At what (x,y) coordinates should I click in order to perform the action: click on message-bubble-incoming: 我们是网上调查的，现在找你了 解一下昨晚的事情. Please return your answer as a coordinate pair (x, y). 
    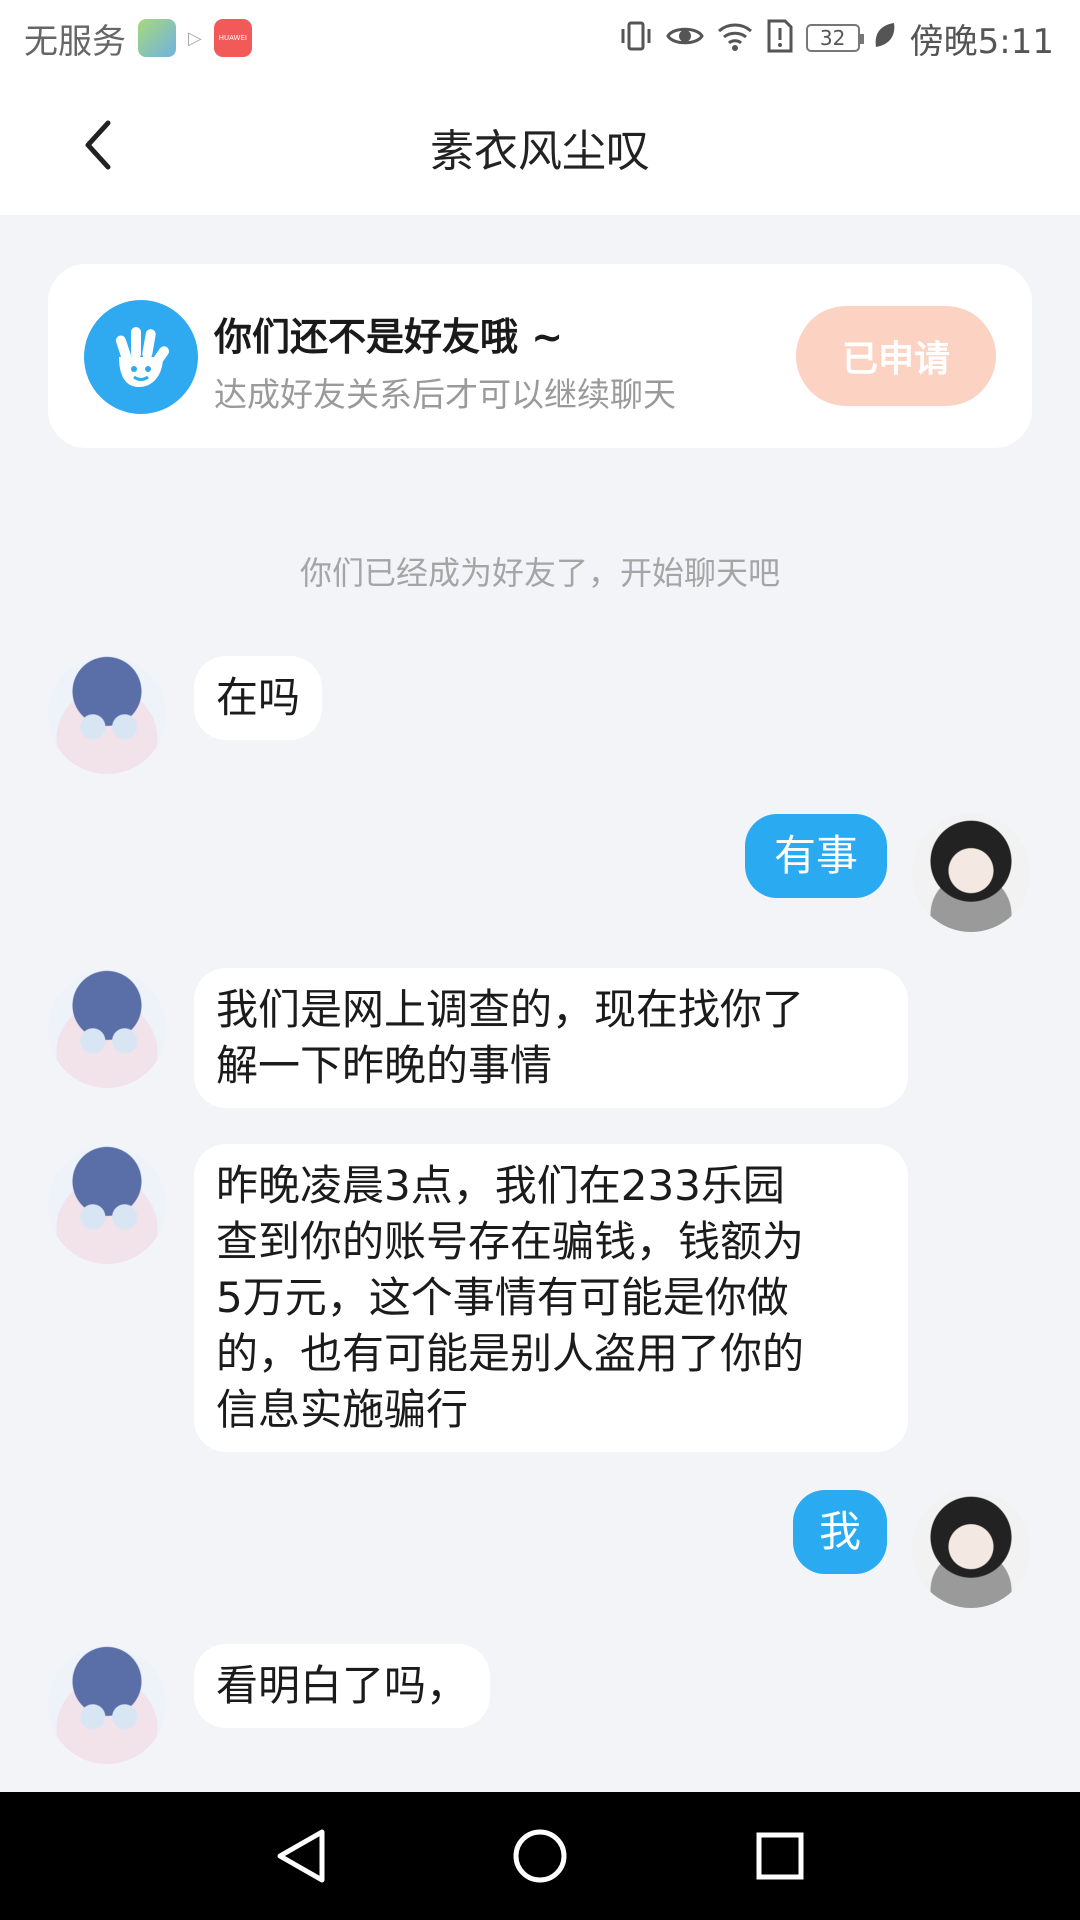
    Looking at the image, I should click on (551, 1038).